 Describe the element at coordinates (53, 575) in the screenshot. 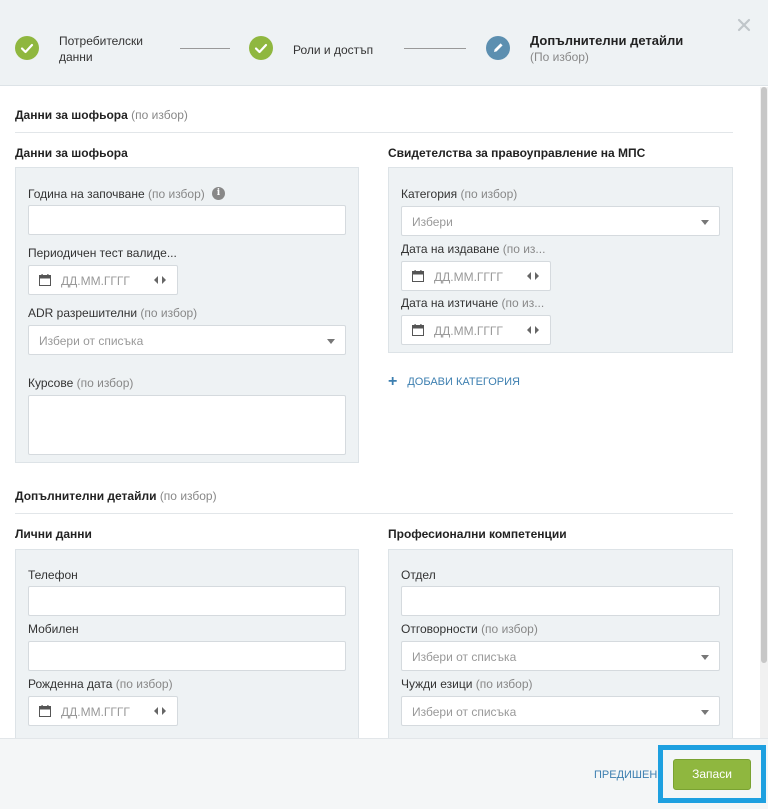

I see `phone-label: Телефон` at that location.